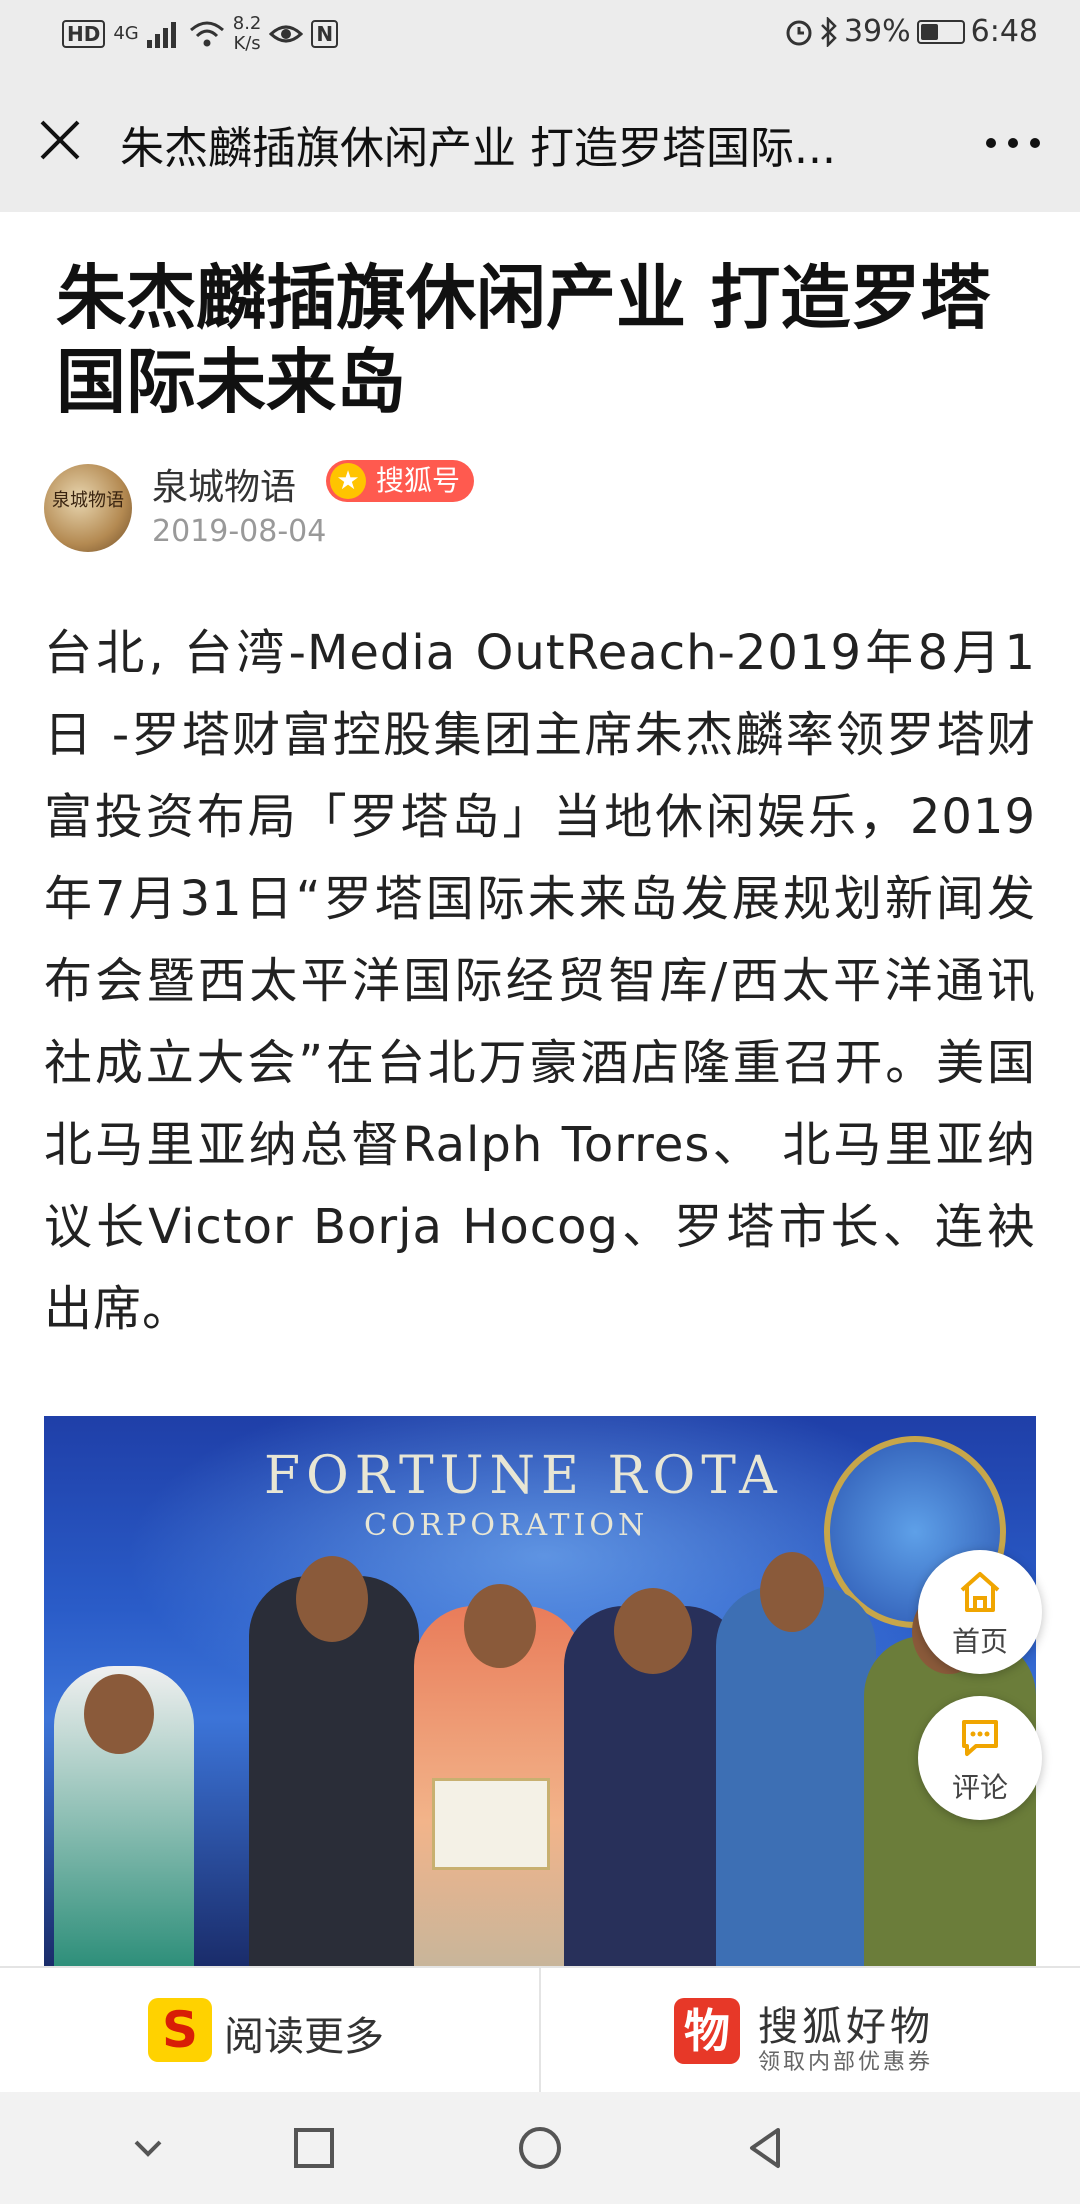 The width and height of the screenshot is (1080, 2204). I want to click on home-float-button: 首页, so click(980, 1612).